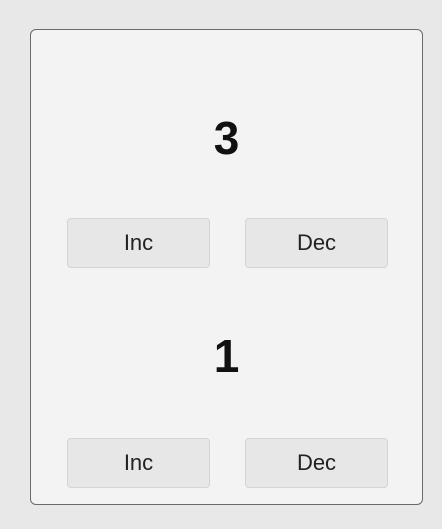  I want to click on counter-1-value: 3, so click(226, 138).